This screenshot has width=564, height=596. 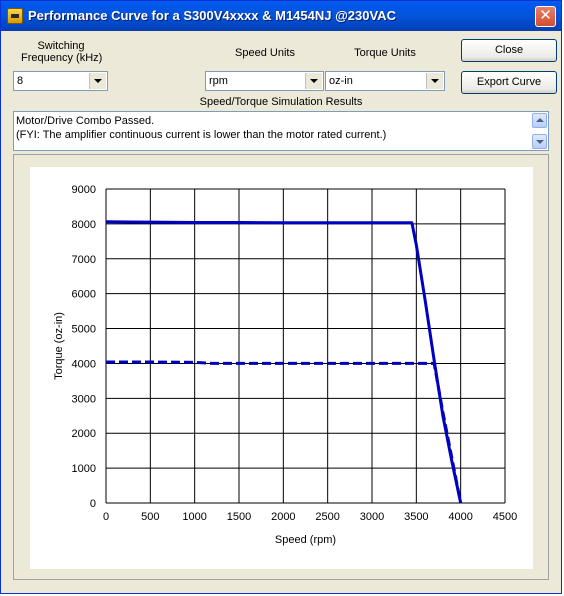 I want to click on y-tick-label: 3000, so click(x=84, y=399).